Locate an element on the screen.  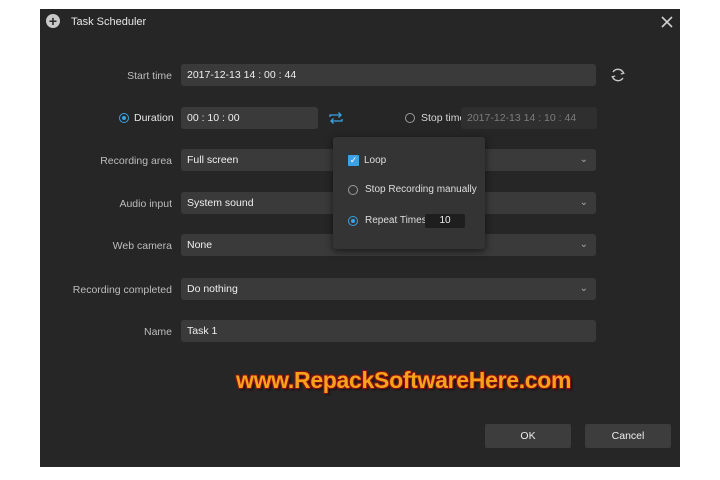
cancel-button: Cancel is located at coordinates (628, 436).